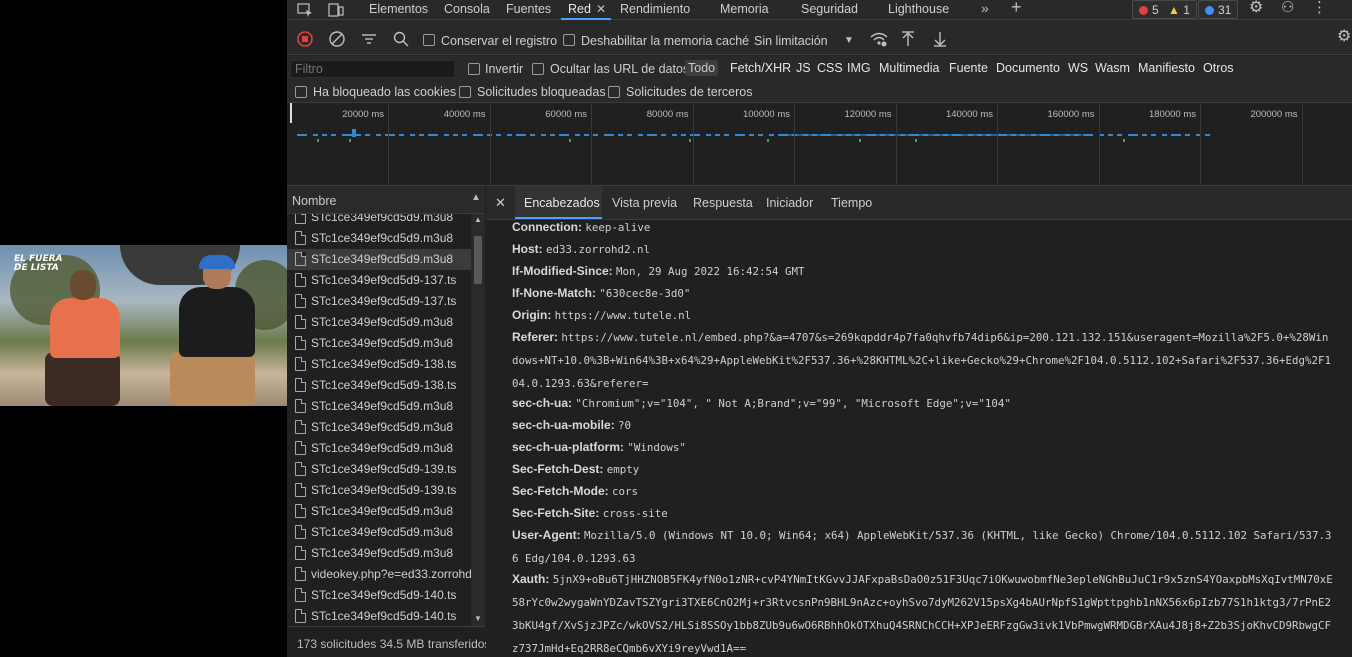 This screenshot has width=1352, height=657. Describe the element at coordinates (336, 11) in the screenshot. I see `device-toolbar-icon` at that location.